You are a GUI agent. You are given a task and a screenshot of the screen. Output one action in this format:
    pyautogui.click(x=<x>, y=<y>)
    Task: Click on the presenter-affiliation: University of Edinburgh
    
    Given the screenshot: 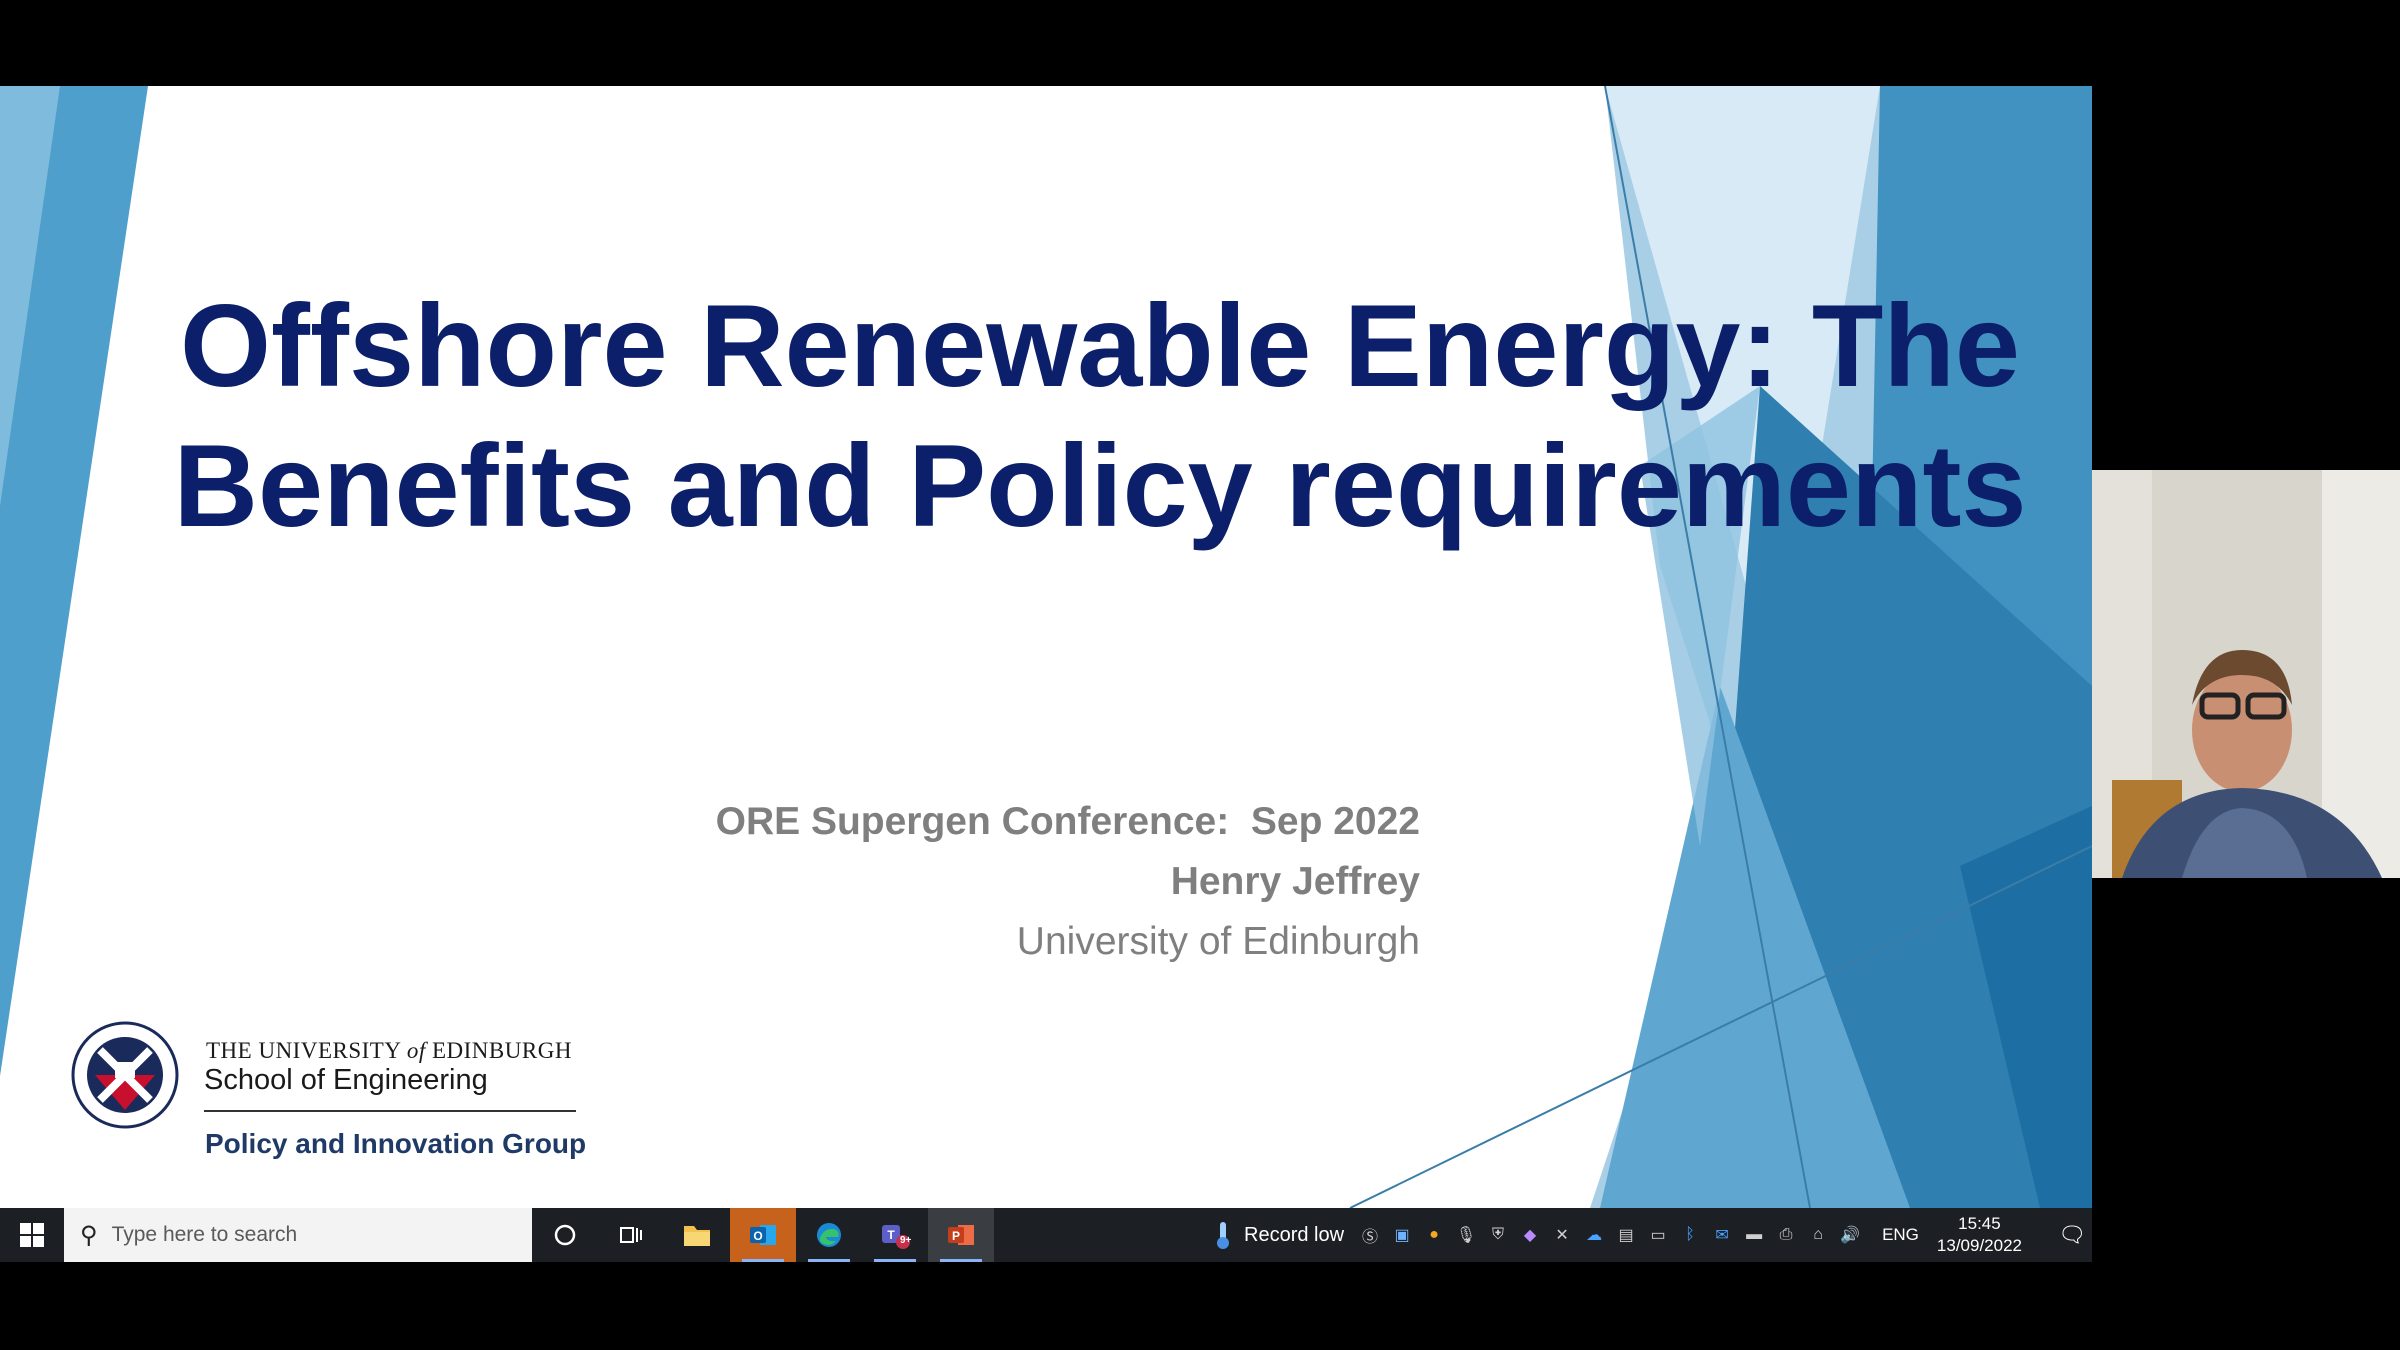 What is the action you would take?
    pyautogui.click(x=1218, y=941)
    